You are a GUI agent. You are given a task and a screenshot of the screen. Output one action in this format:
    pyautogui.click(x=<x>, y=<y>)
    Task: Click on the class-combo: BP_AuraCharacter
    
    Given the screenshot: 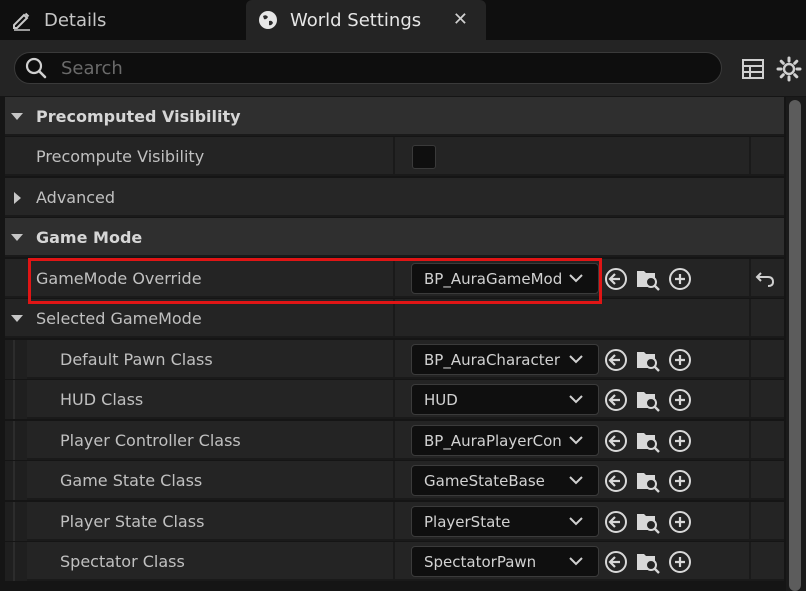 What is the action you would take?
    pyautogui.click(x=505, y=359)
    